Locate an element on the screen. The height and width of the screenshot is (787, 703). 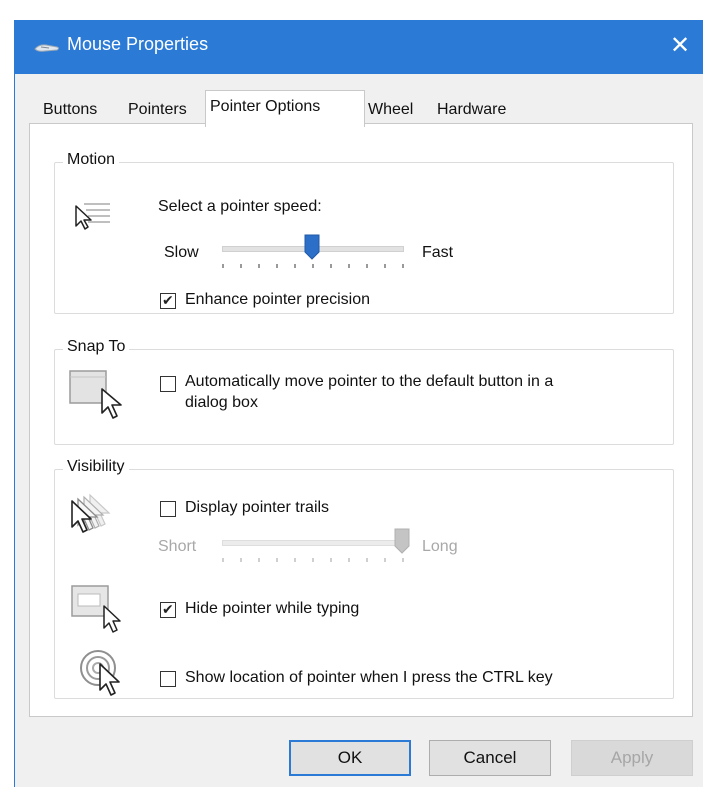
pointer-speed-ticks is located at coordinates (313, 266).